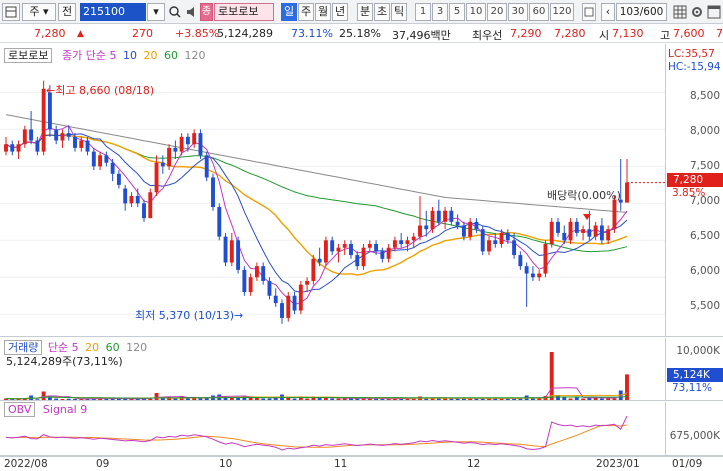 The width and height of the screenshot is (723, 471). What do you see at coordinates (289, 12) in the screenshot?
I see `tab-day: 일` at bounding box center [289, 12].